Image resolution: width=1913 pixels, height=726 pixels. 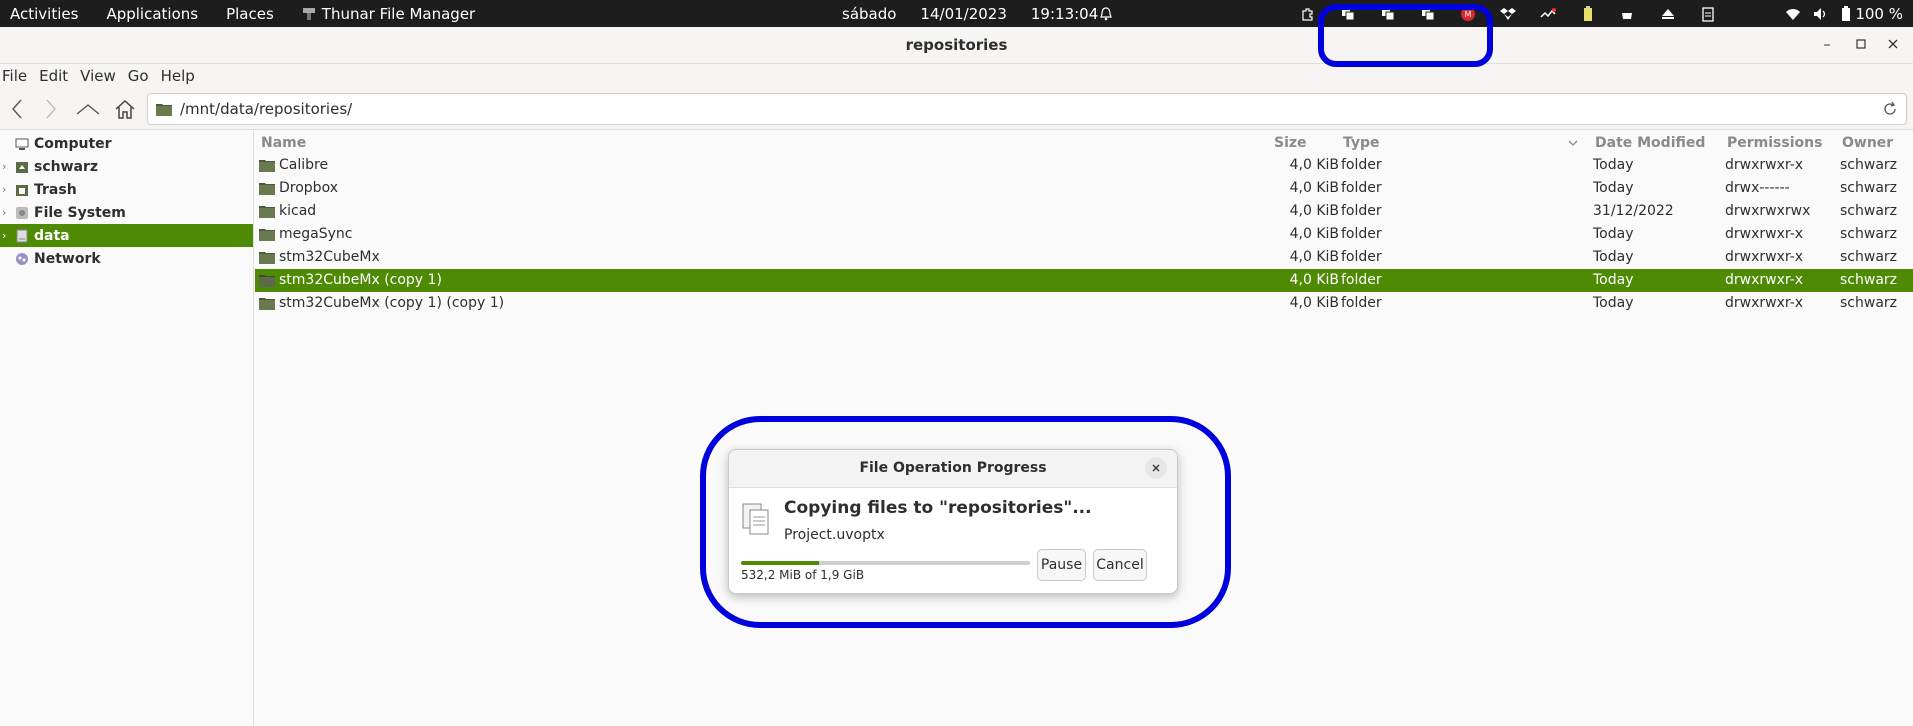 I want to click on back-icon, so click(x=17, y=109).